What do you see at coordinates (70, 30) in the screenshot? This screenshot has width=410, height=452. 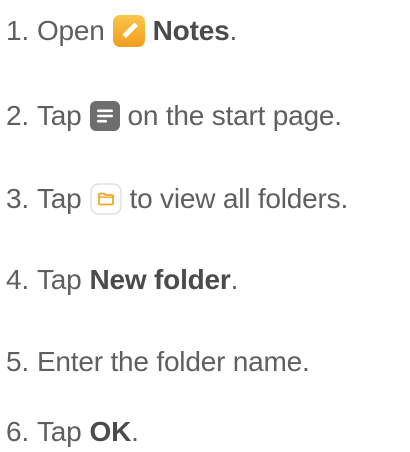 I see `step-1-text: Open` at bounding box center [70, 30].